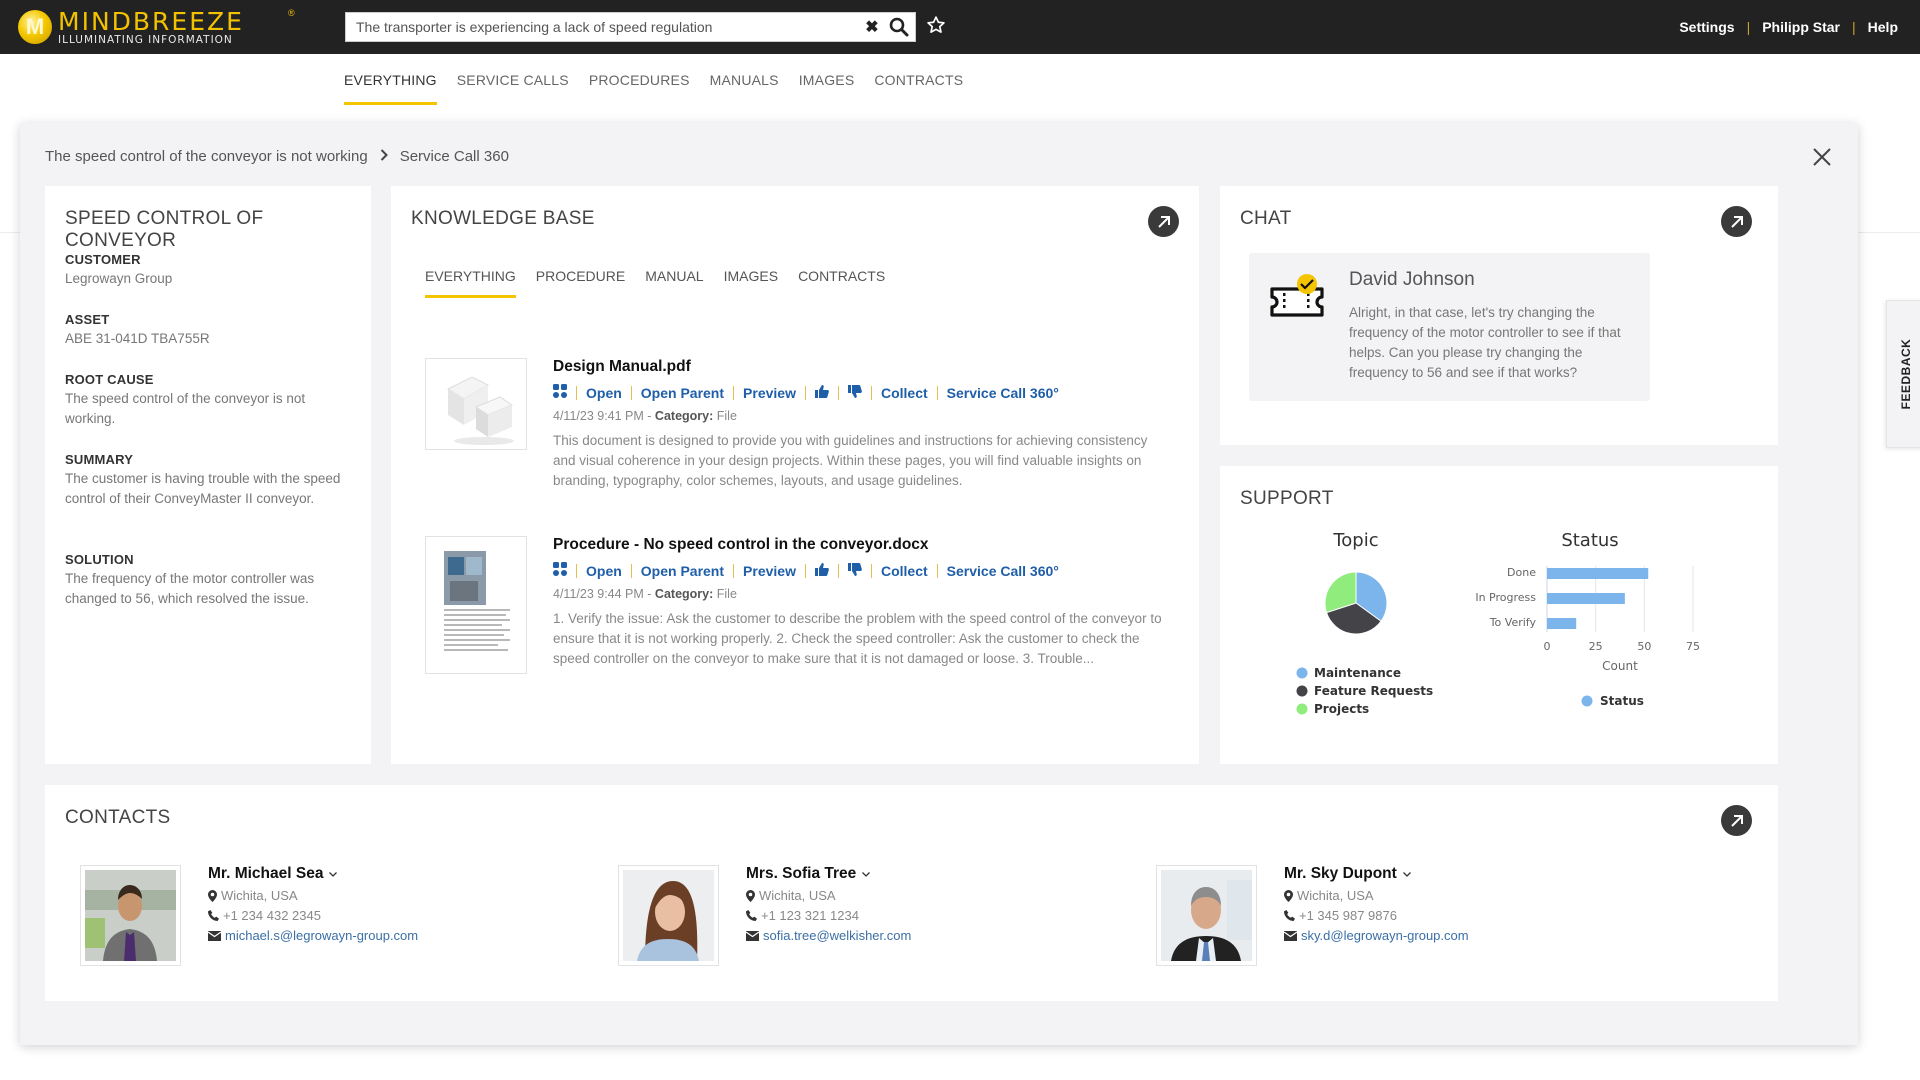 The image size is (1920, 1080). What do you see at coordinates (645, 594) in the screenshot?
I see `result-meta: 4/11/23 9:44 PM - Category: File` at bounding box center [645, 594].